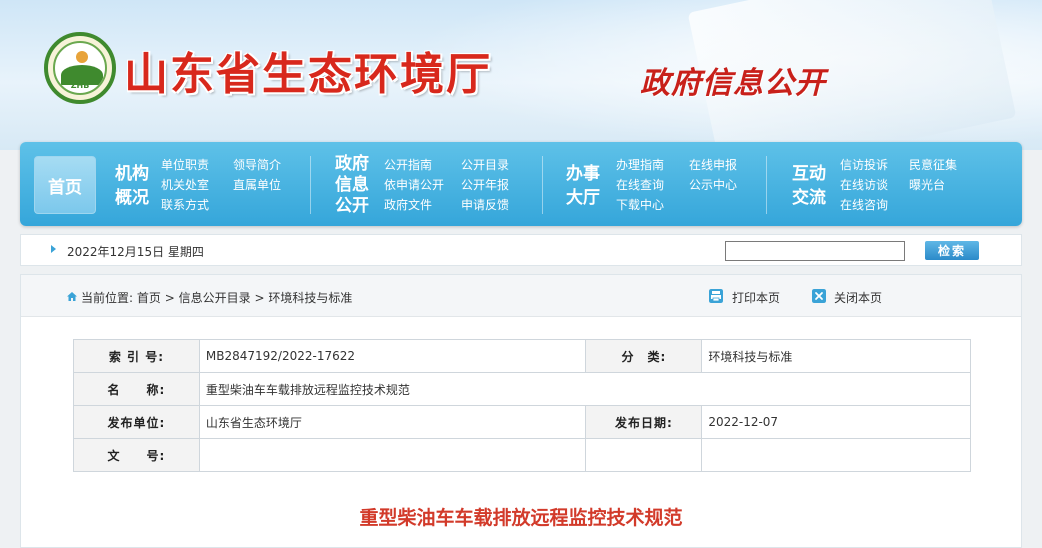 The height and width of the screenshot is (548, 1042). I want to click on logo-text: ZHB, so click(80, 85).